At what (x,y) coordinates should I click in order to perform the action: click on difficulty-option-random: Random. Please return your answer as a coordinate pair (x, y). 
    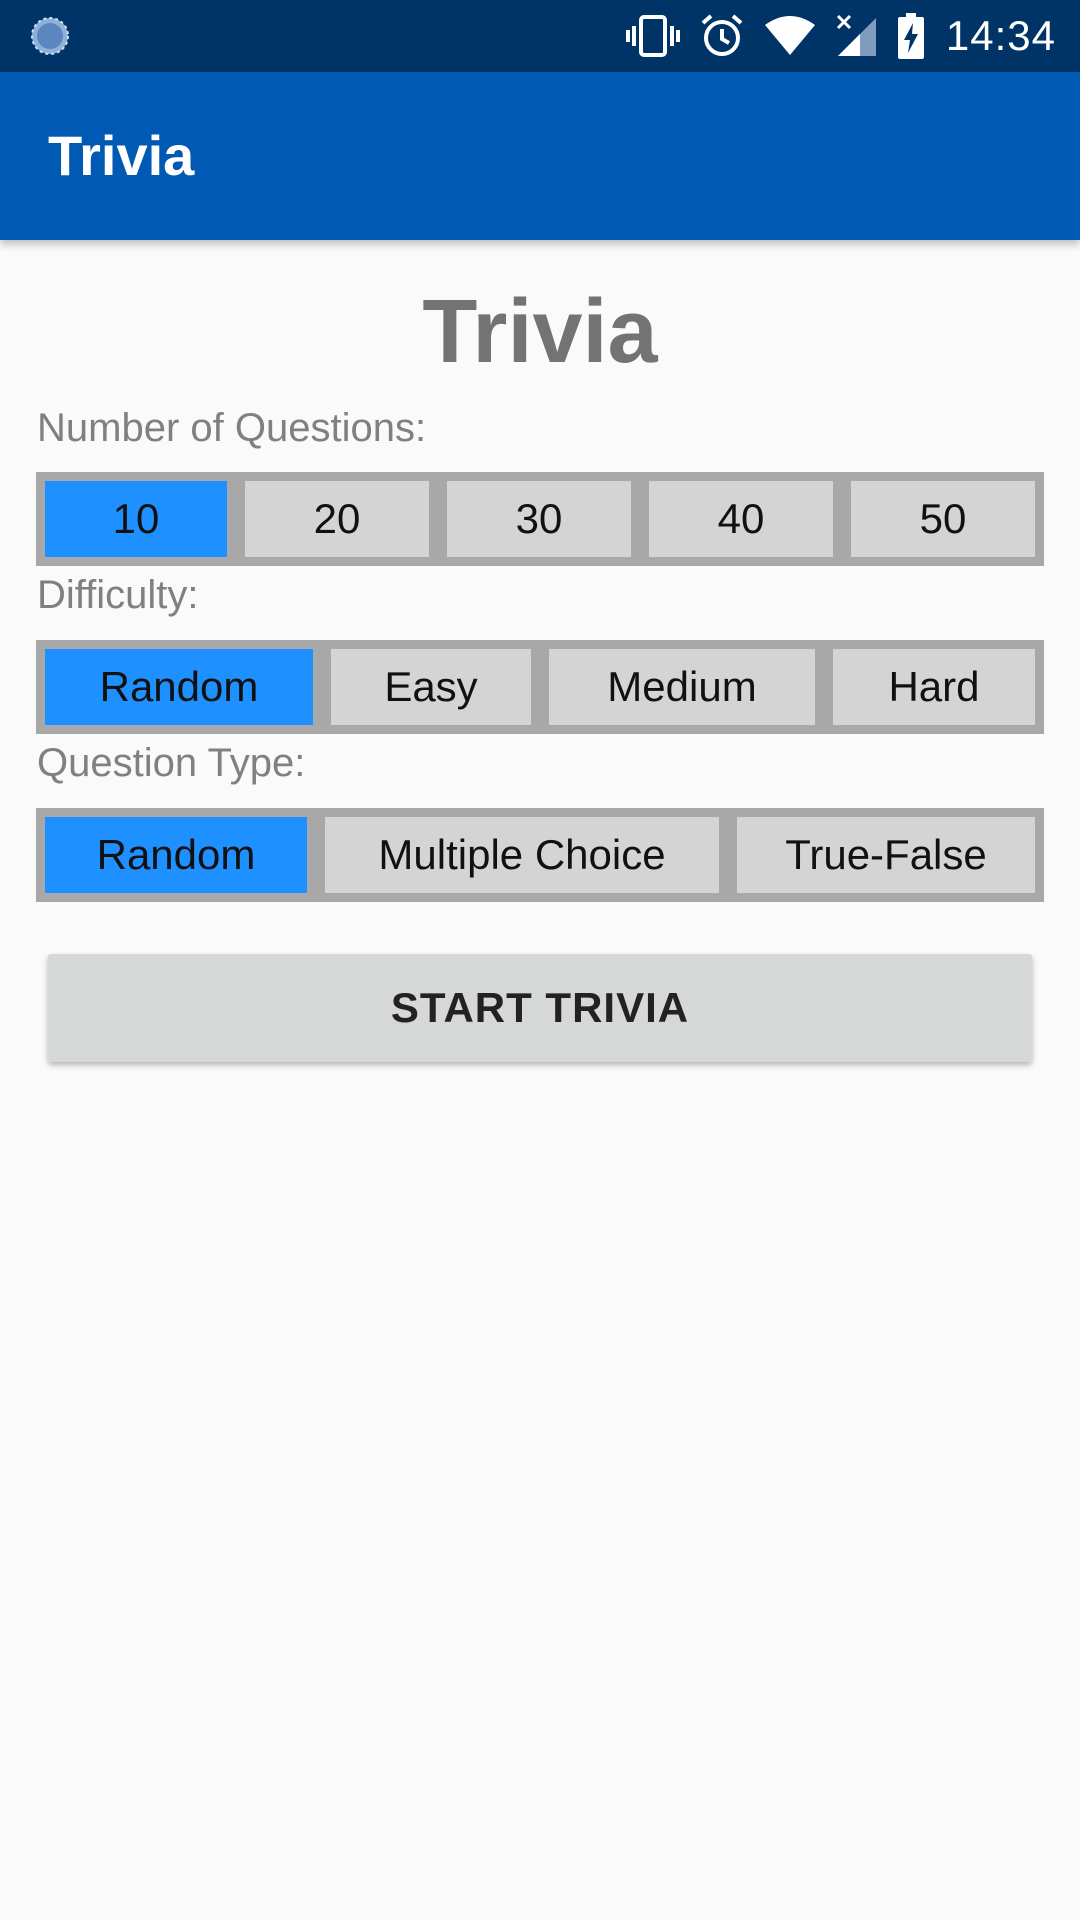
    Looking at the image, I should click on (179, 687).